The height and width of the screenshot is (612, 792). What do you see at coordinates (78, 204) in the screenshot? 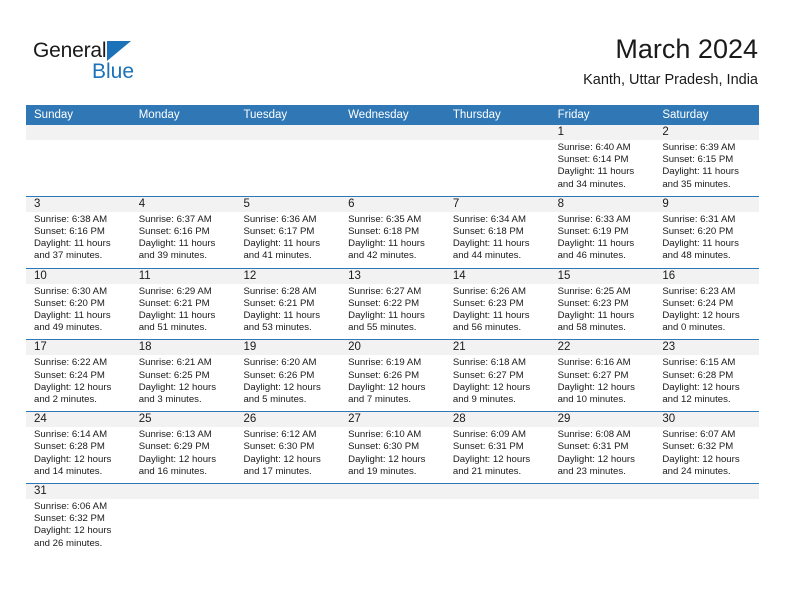
I see `day-number: 3` at bounding box center [78, 204].